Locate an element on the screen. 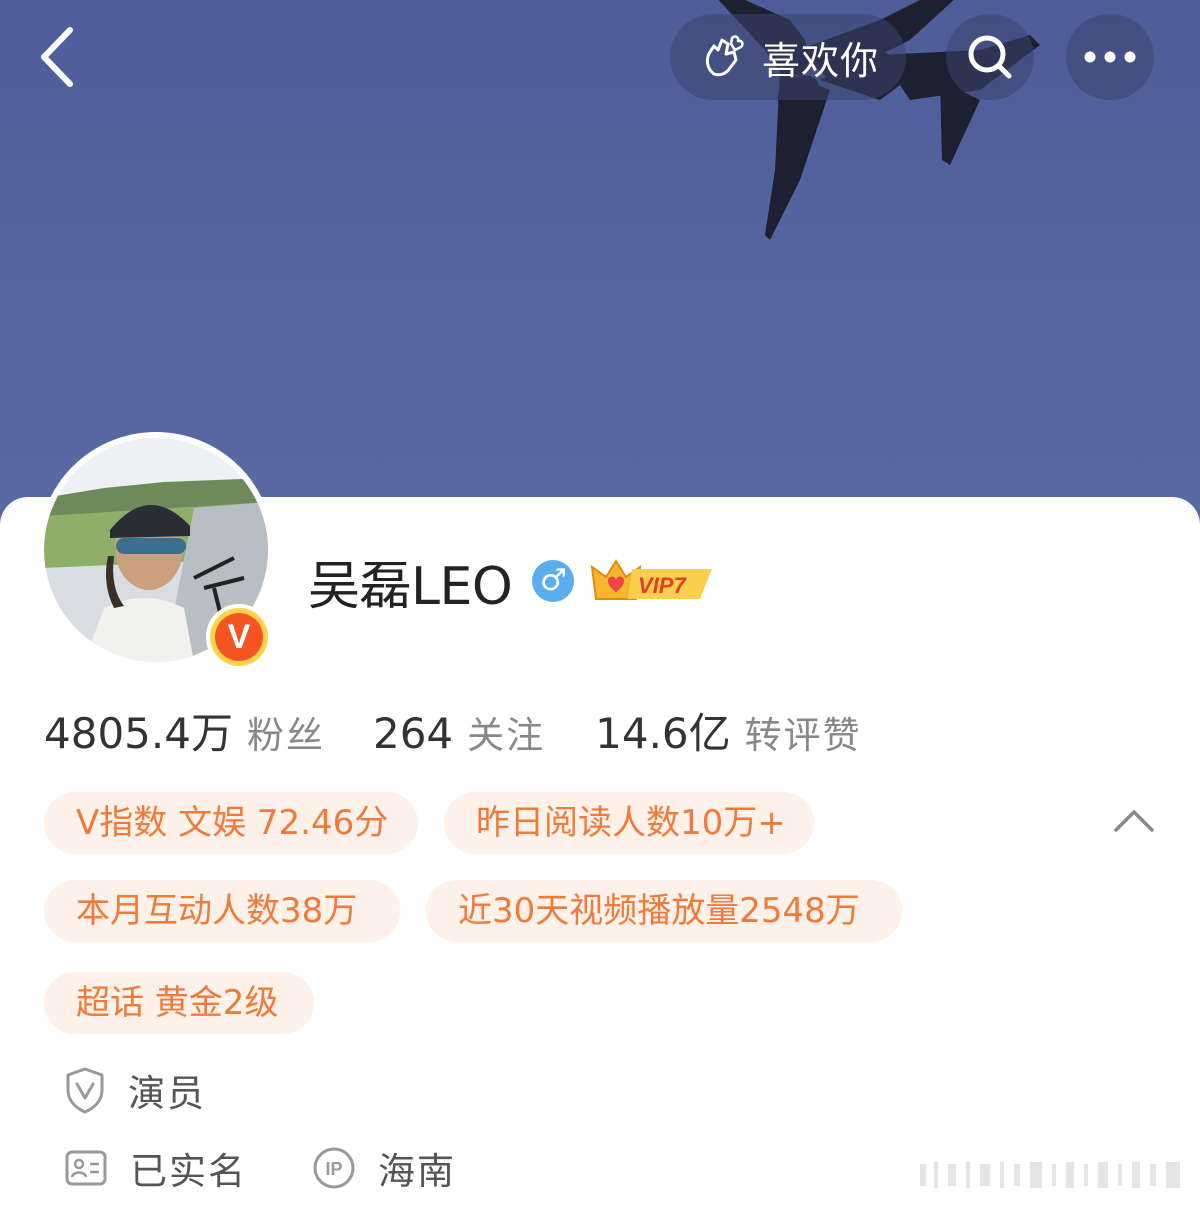 The height and width of the screenshot is (1211, 1200). ip-icon-label: IP is located at coordinates (333, 1169).